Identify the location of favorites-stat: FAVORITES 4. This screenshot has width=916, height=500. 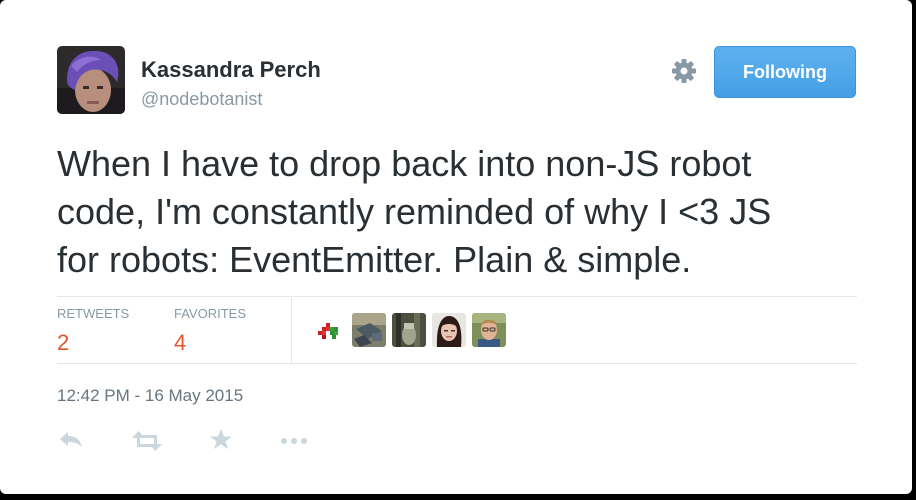
(210, 331).